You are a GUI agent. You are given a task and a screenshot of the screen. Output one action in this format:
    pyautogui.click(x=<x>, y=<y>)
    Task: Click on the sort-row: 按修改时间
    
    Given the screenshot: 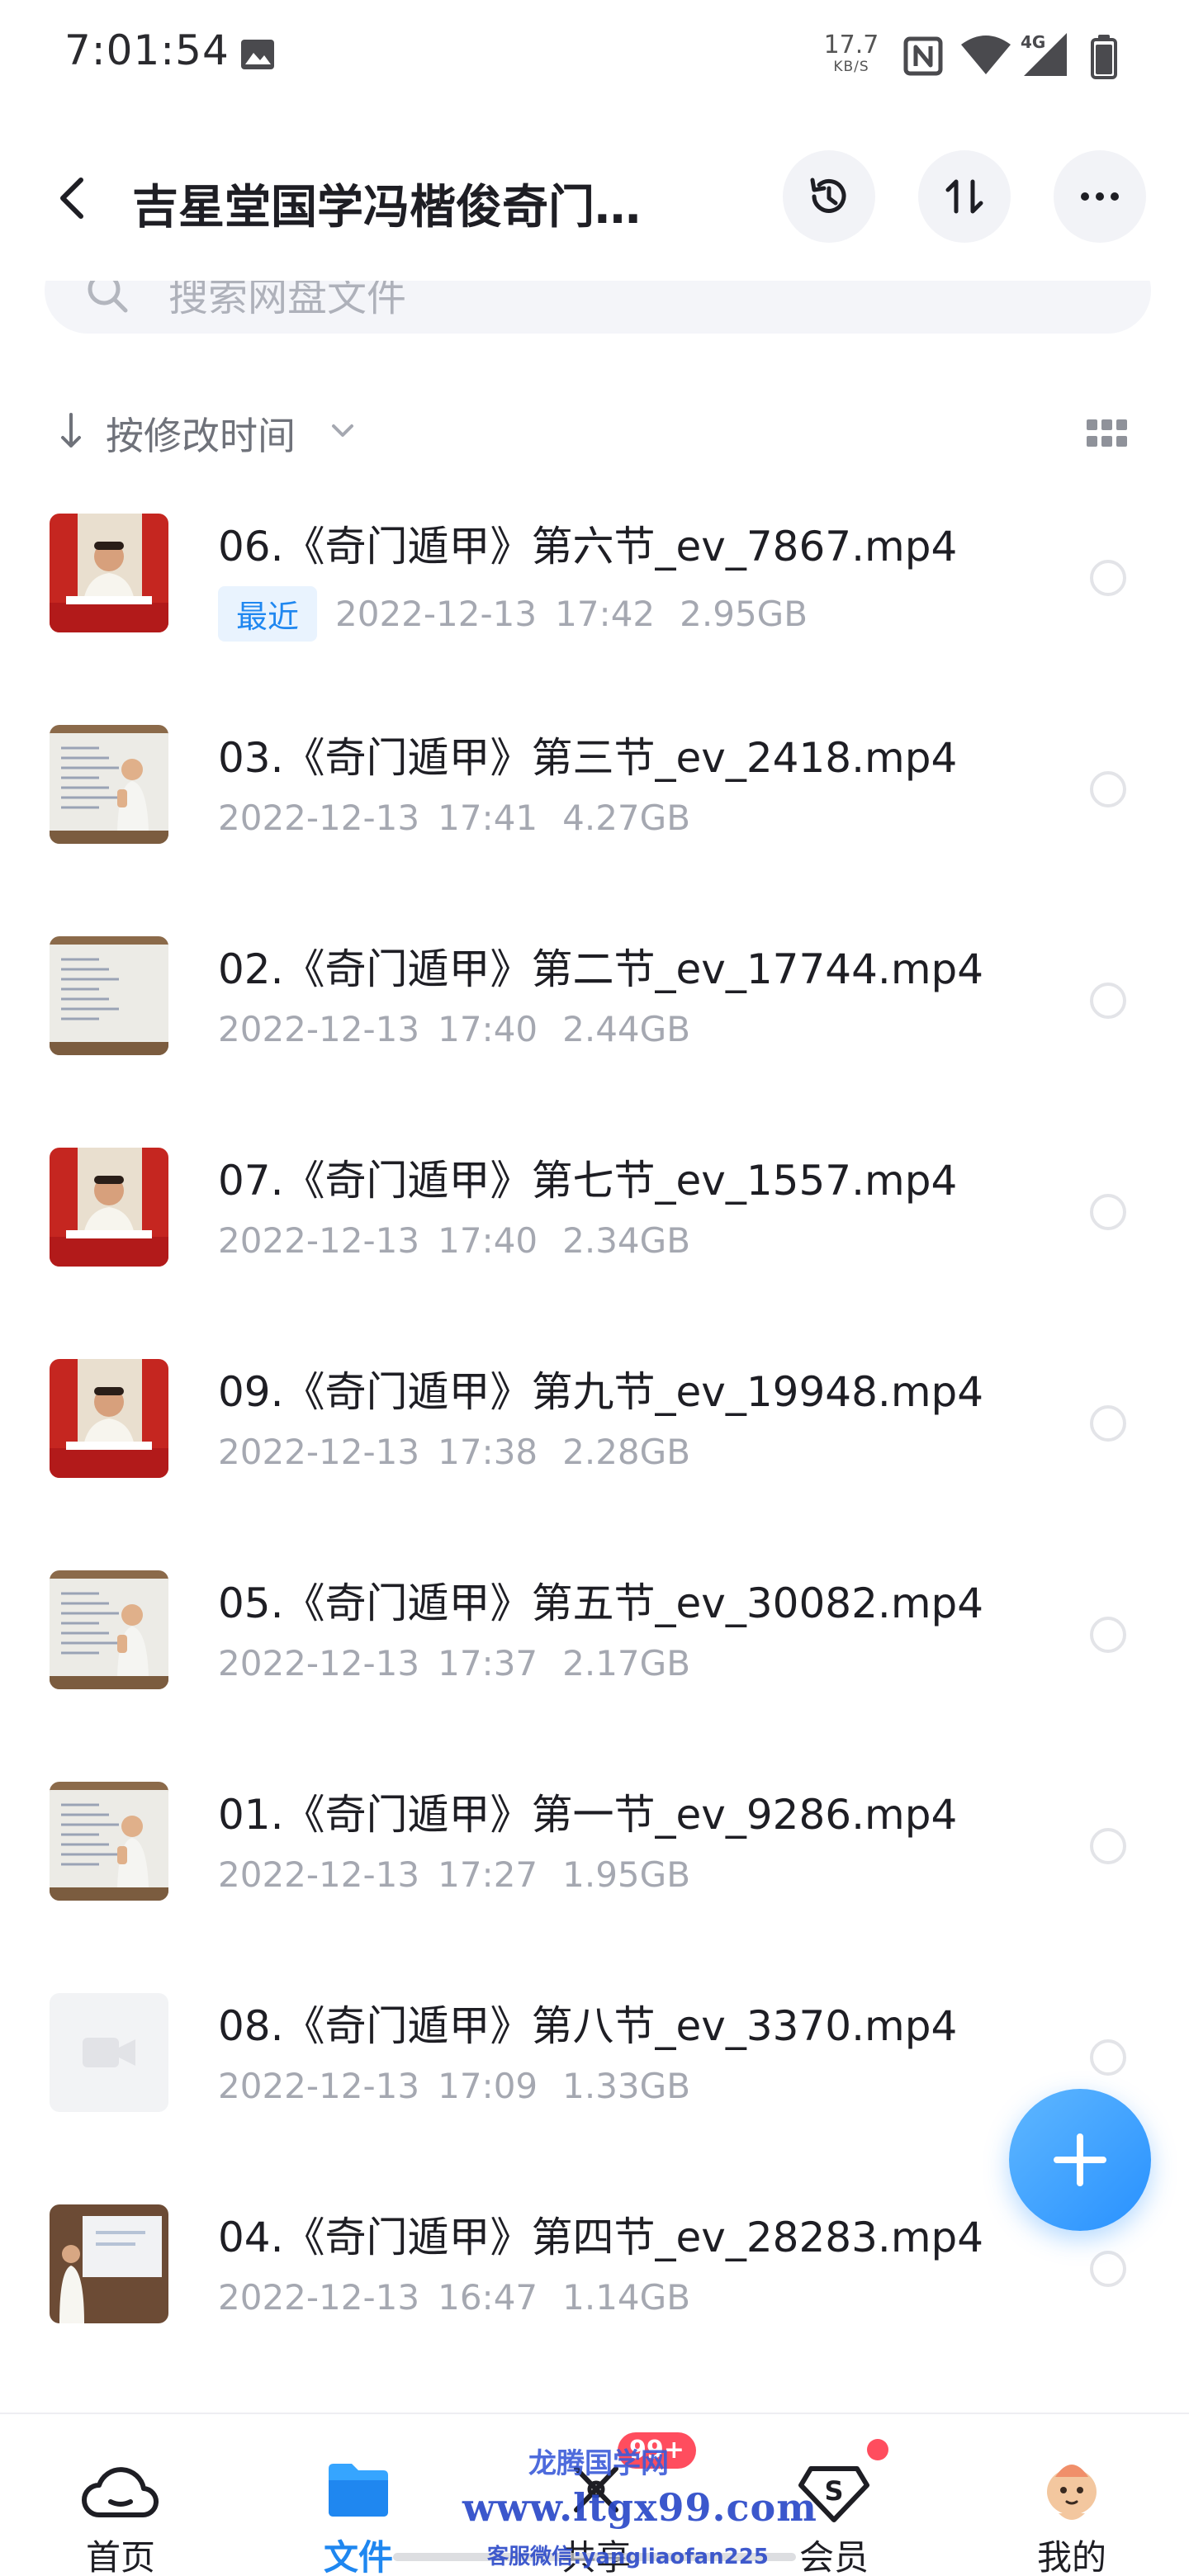 What is the action you would take?
    pyautogui.click(x=594, y=429)
    